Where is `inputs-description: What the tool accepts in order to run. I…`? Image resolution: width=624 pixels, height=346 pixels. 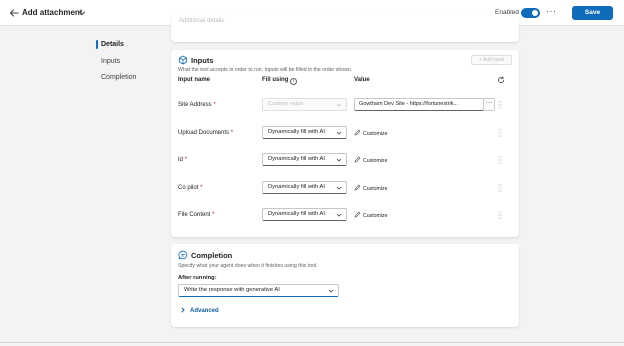 inputs-description: What the tool accepts in order to run. I… is located at coordinates (265, 70).